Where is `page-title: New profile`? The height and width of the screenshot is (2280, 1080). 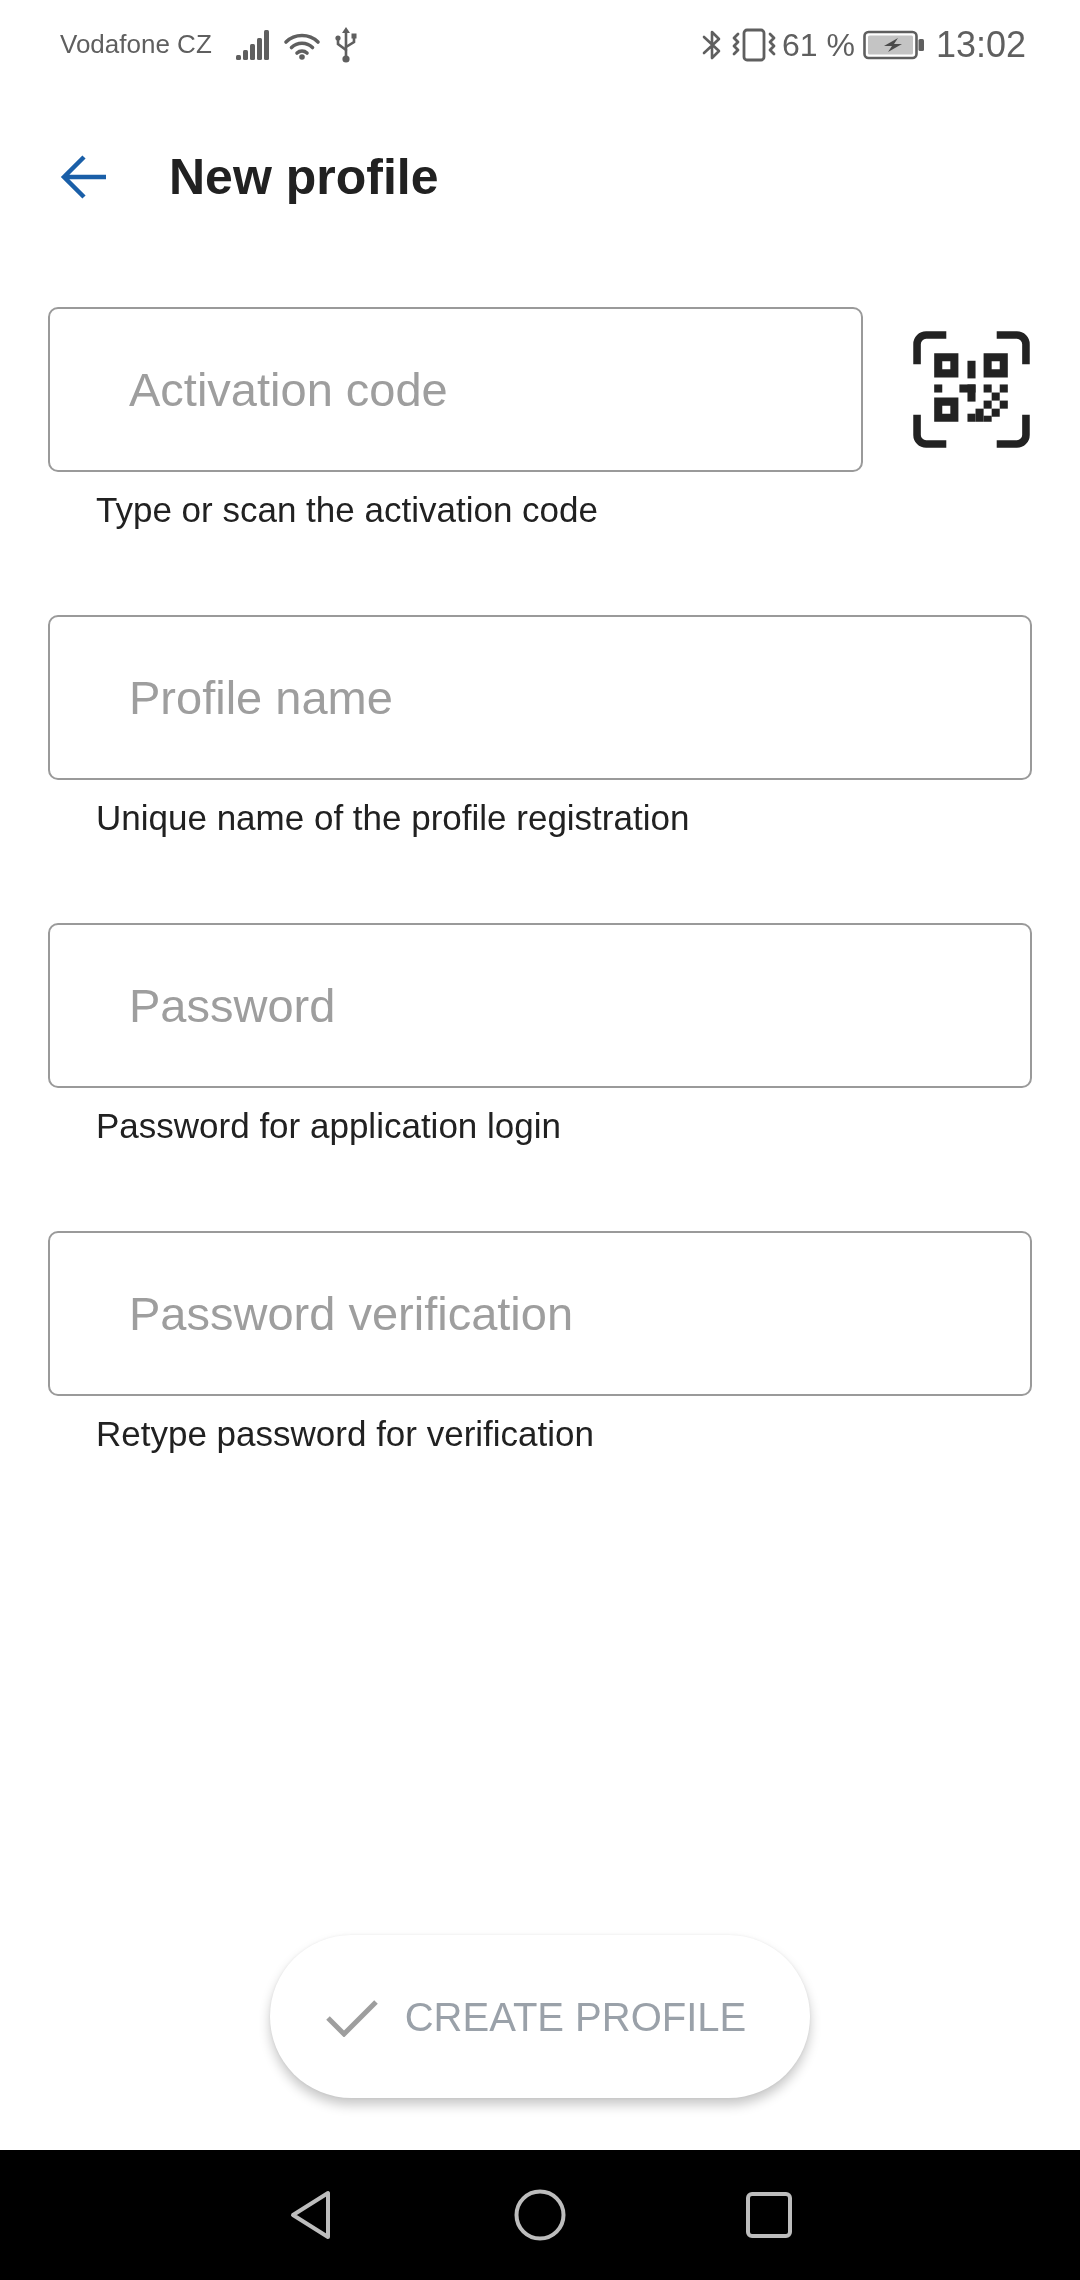 page-title: New profile is located at coordinates (304, 177).